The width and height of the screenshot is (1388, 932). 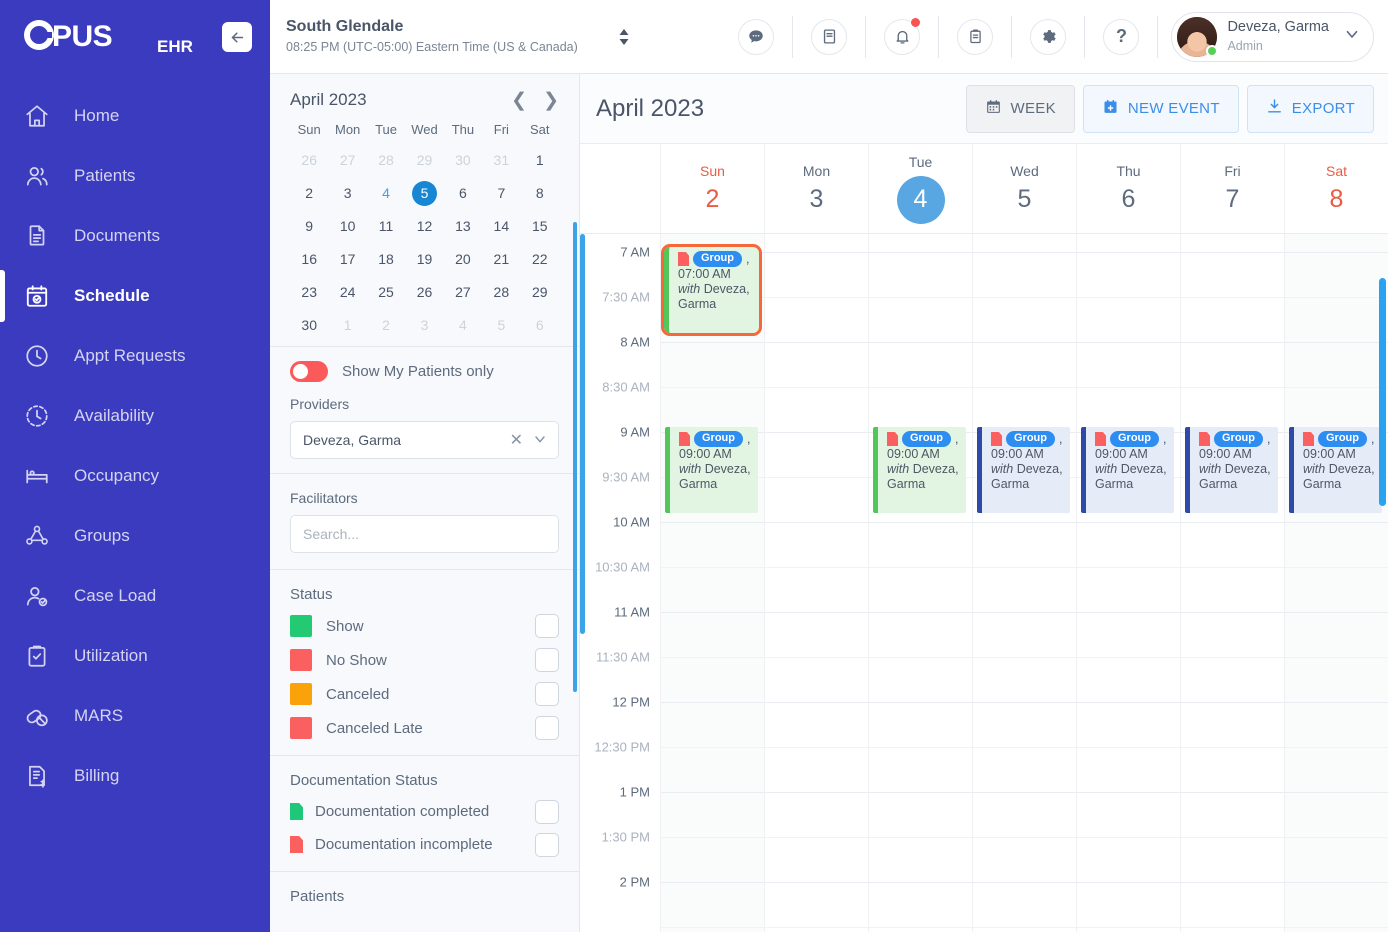 I want to click on calendar-day-header: Wed 5, so click(x=1024, y=188).